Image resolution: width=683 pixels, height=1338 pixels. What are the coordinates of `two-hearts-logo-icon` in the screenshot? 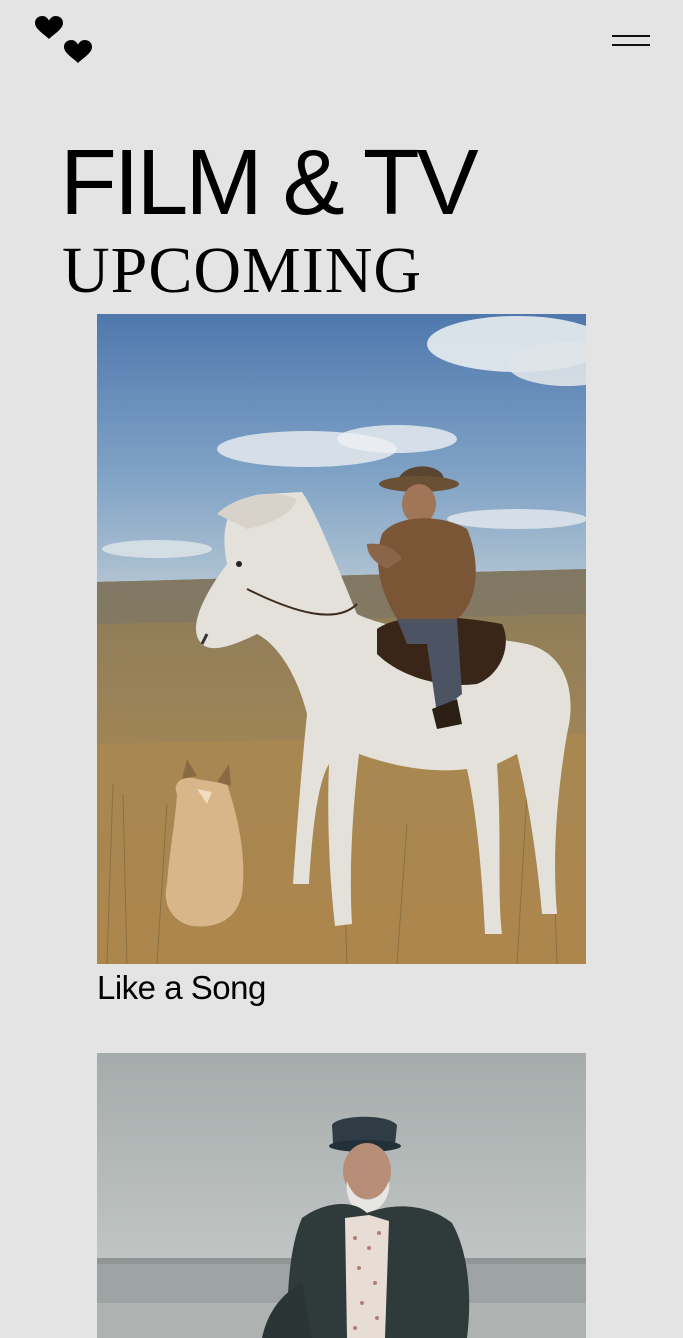 It's located at (63, 39).